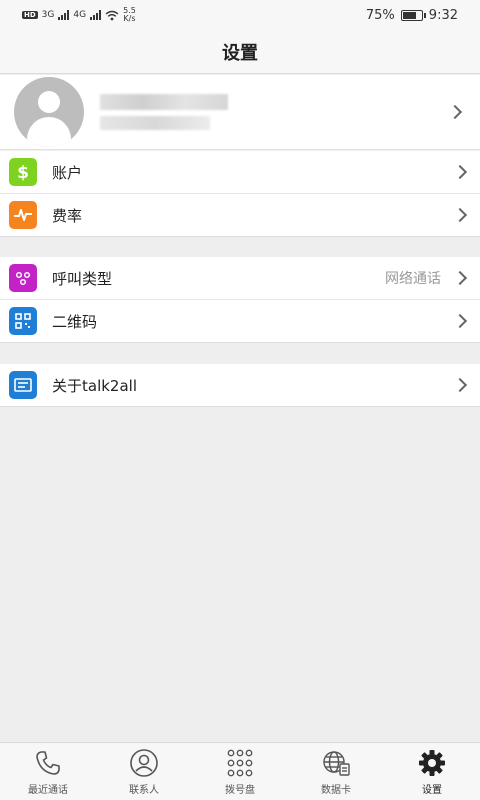  What do you see at coordinates (23, 385) in the screenshot?
I see `info-card-icon` at bounding box center [23, 385].